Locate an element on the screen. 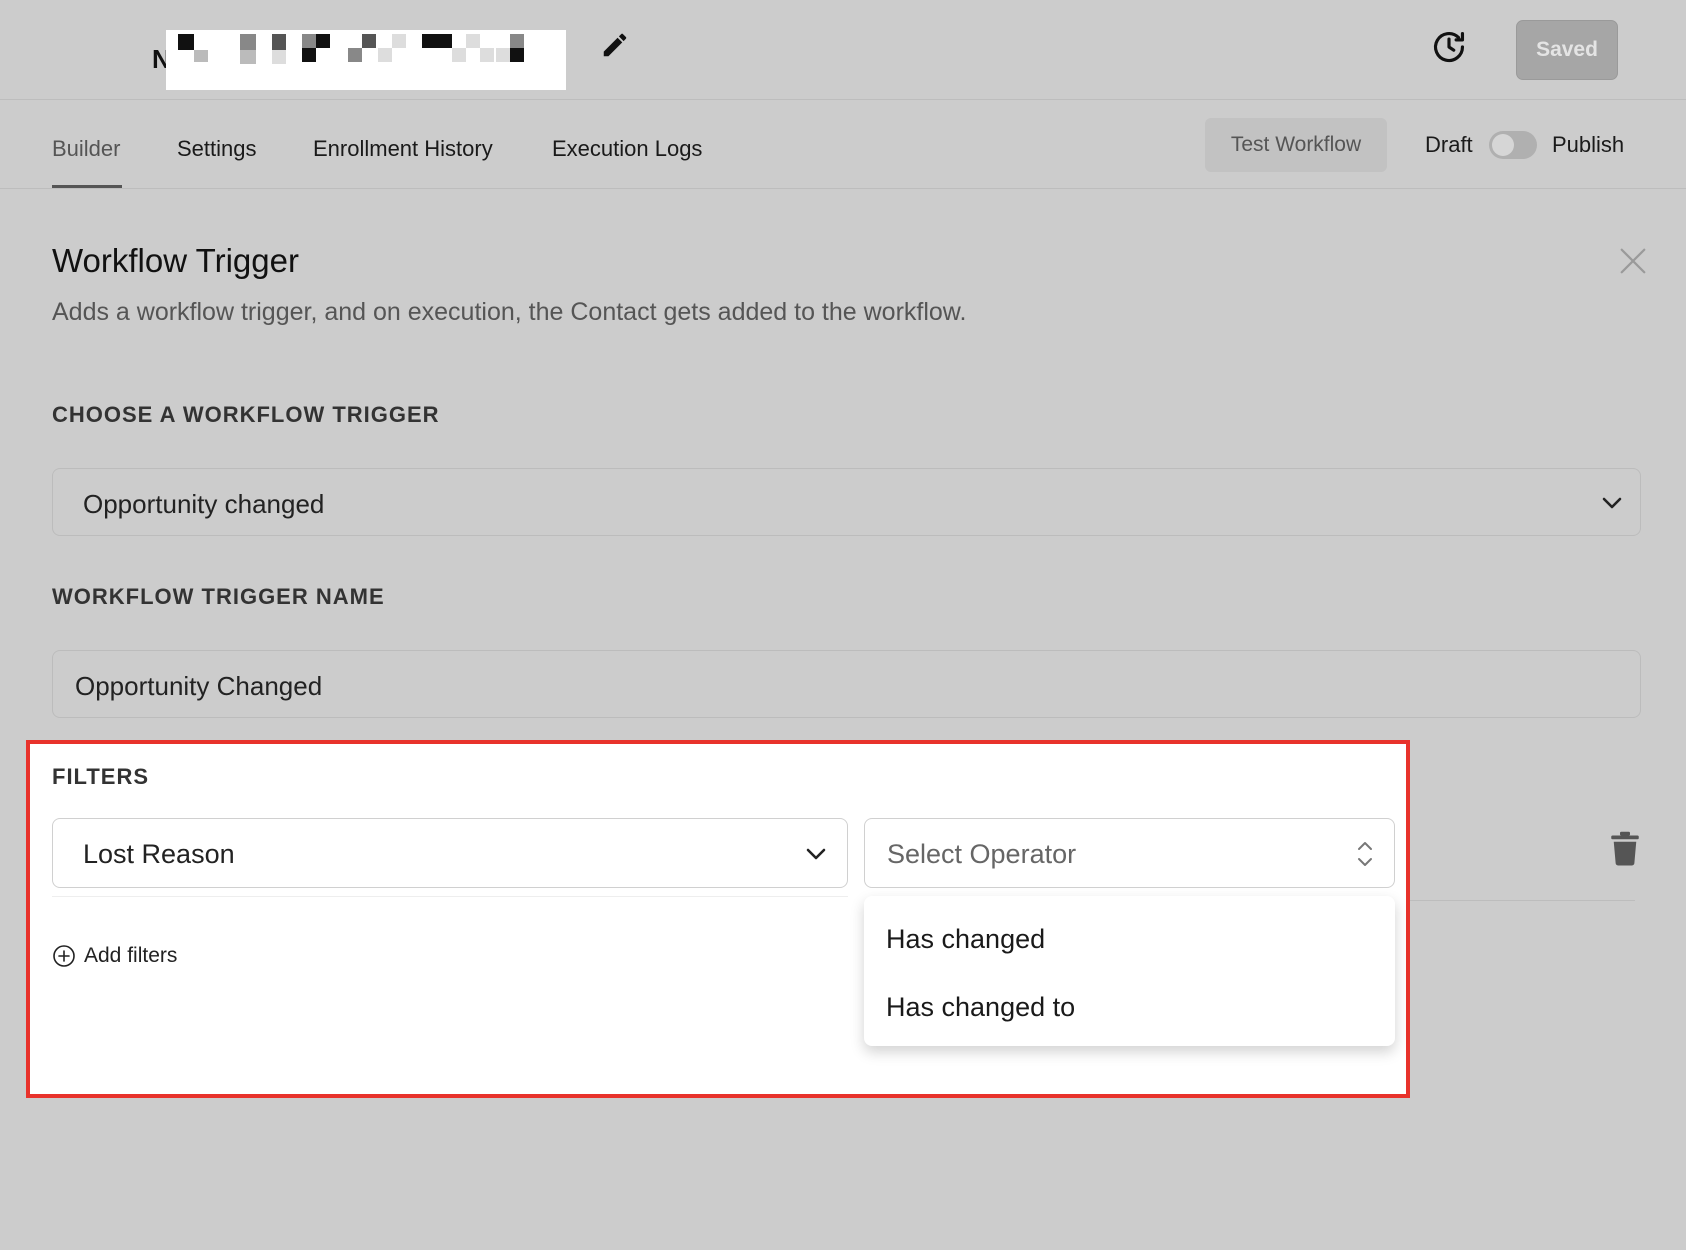 Image resolution: width=1686 pixels, height=1250 pixels. tab-enrollment-history: Enrollment History is located at coordinates (403, 149).